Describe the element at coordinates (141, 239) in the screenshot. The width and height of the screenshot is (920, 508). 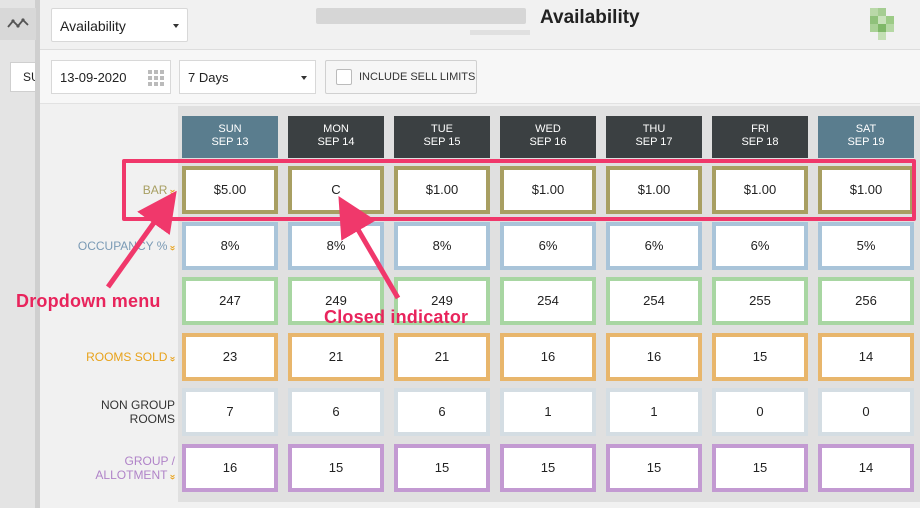
I see `dropdown-arrow` at that location.